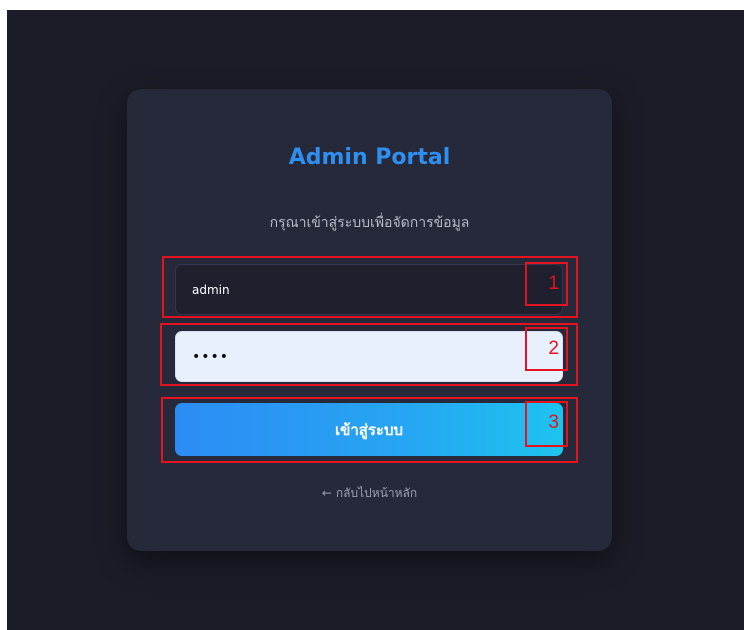 Image resolution: width=744 pixels, height=630 pixels. I want to click on login-button: เข้าสู่ระบบ, so click(369, 429).